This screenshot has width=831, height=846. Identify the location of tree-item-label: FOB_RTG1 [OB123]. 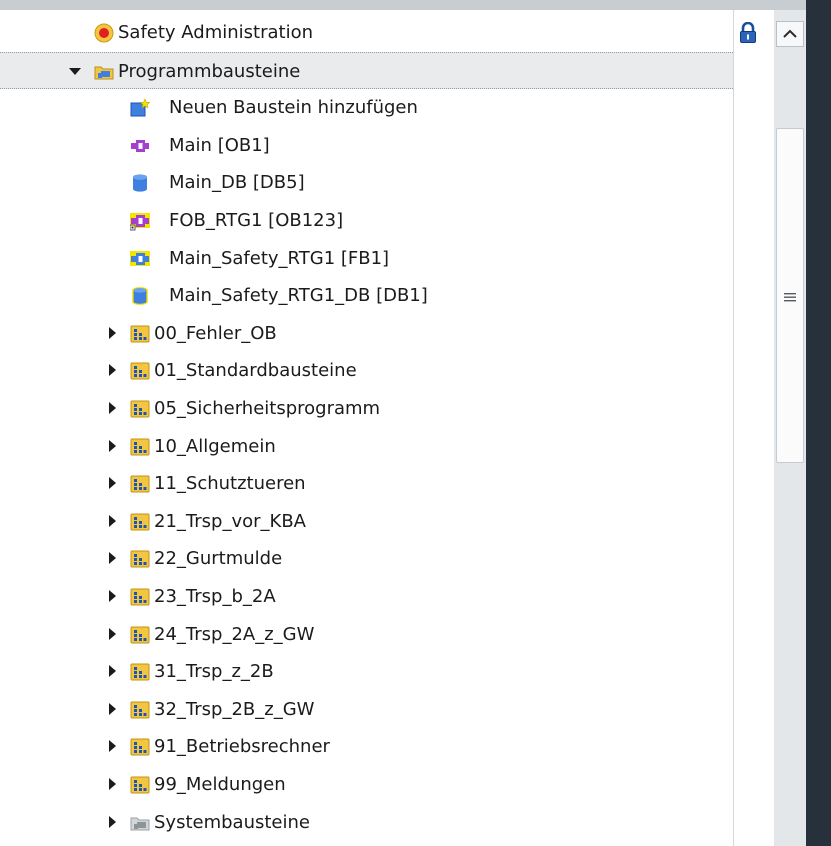
(256, 220).